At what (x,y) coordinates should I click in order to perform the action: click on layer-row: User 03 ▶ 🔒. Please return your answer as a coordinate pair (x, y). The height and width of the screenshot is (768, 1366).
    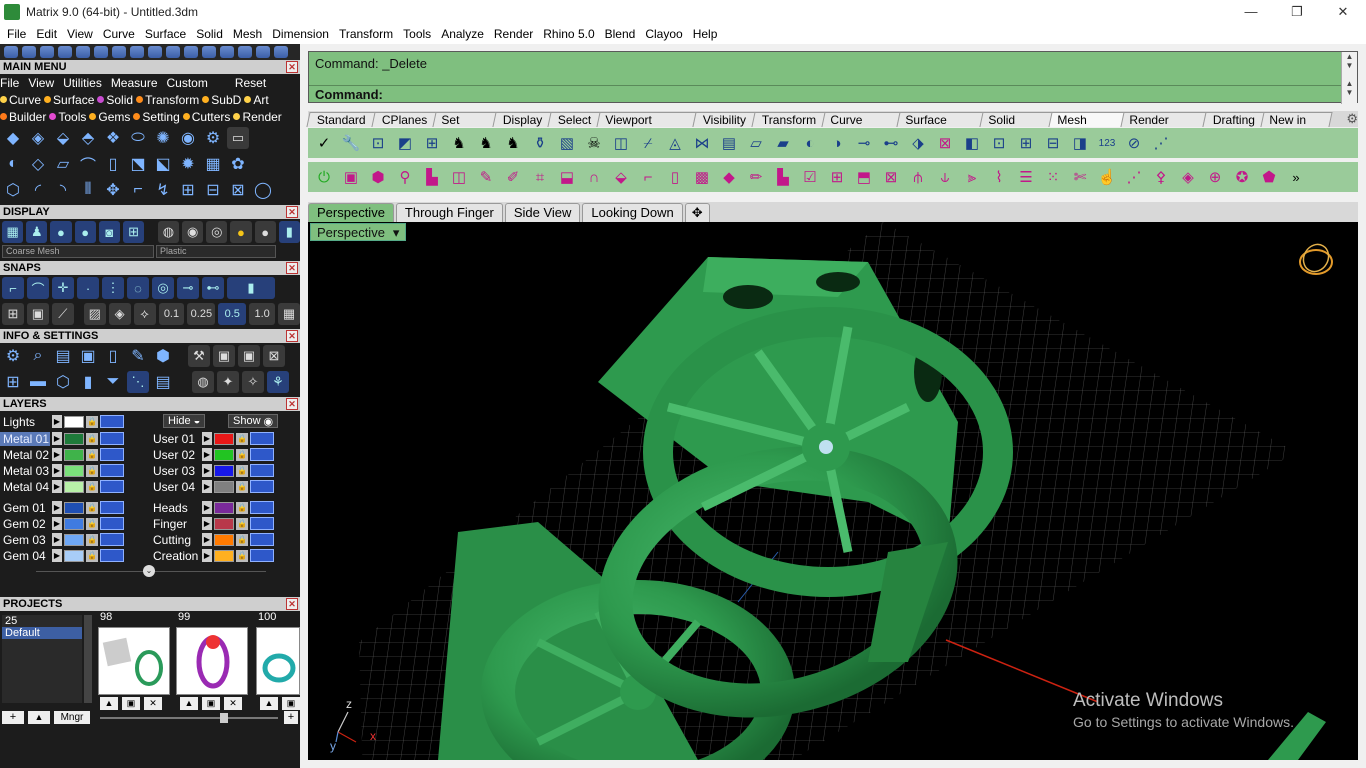
    Looking at the image, I should click on (212, 470).